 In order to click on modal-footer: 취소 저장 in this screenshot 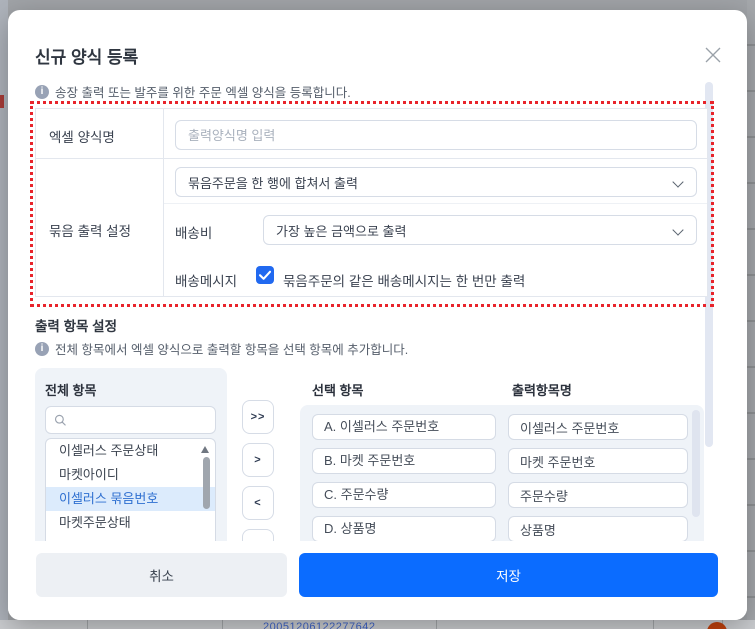, I will do `click(377, 580)`.